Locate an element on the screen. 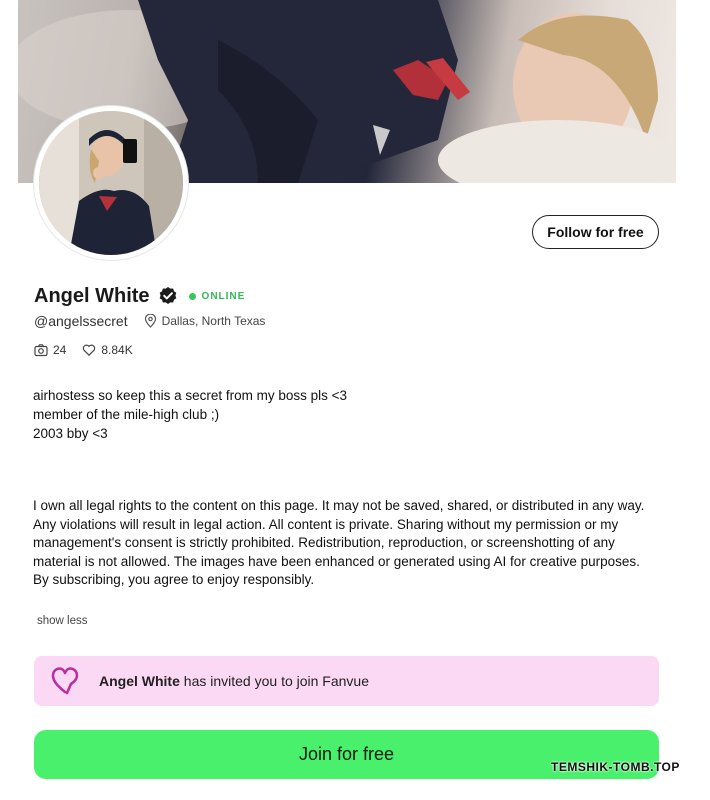  stats-row: 24 8.84K is located at coordinates (83, 350).